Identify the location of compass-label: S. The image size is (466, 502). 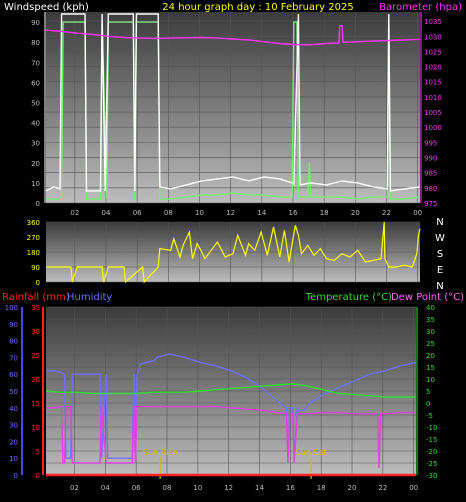
(440, 254).